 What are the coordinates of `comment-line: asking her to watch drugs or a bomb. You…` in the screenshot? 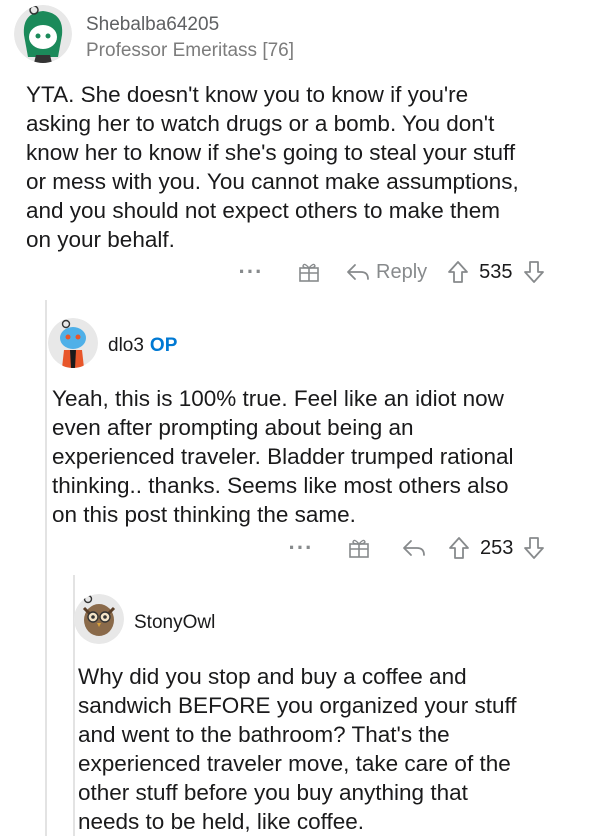 It's located at (260, 123).